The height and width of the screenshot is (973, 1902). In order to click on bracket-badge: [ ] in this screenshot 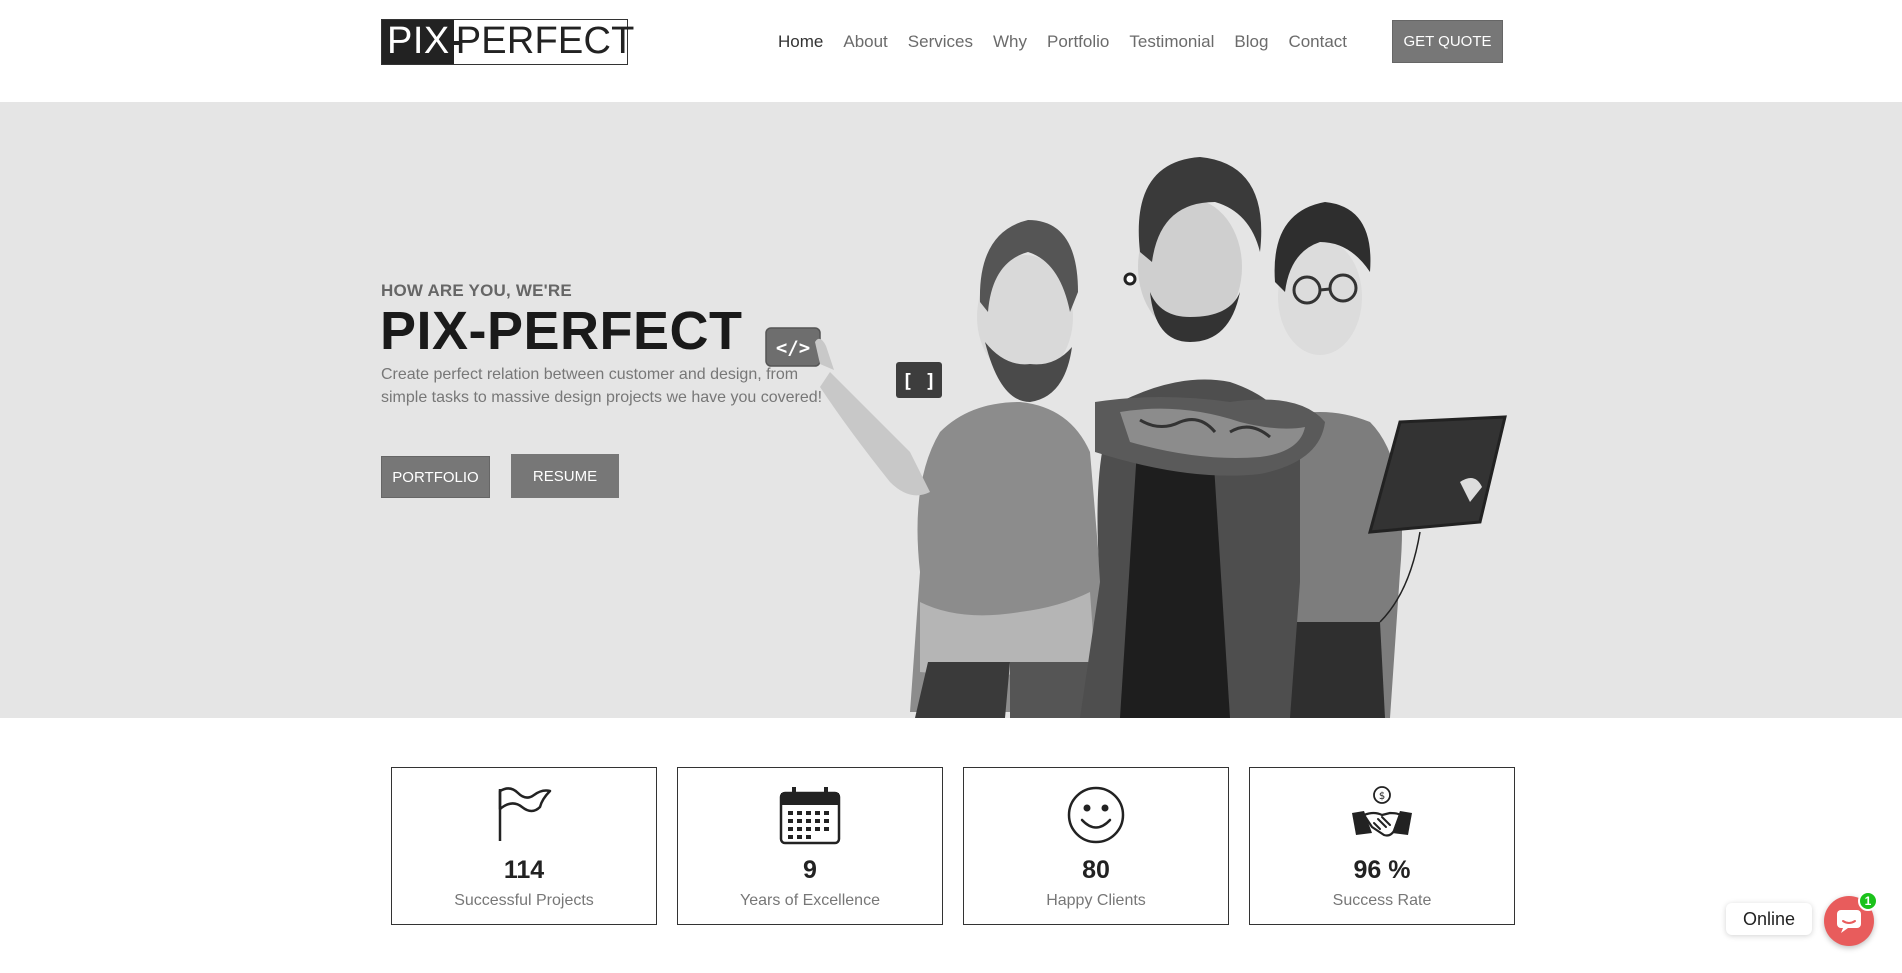, I will do `click(919, 380)`.